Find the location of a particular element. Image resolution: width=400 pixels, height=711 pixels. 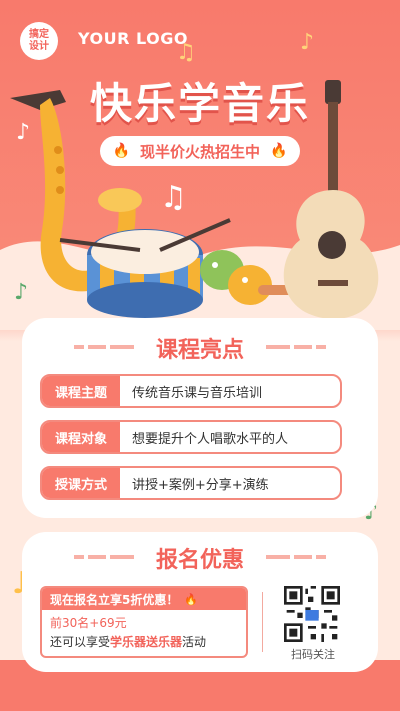

divider is located at coordinates (262, 622).